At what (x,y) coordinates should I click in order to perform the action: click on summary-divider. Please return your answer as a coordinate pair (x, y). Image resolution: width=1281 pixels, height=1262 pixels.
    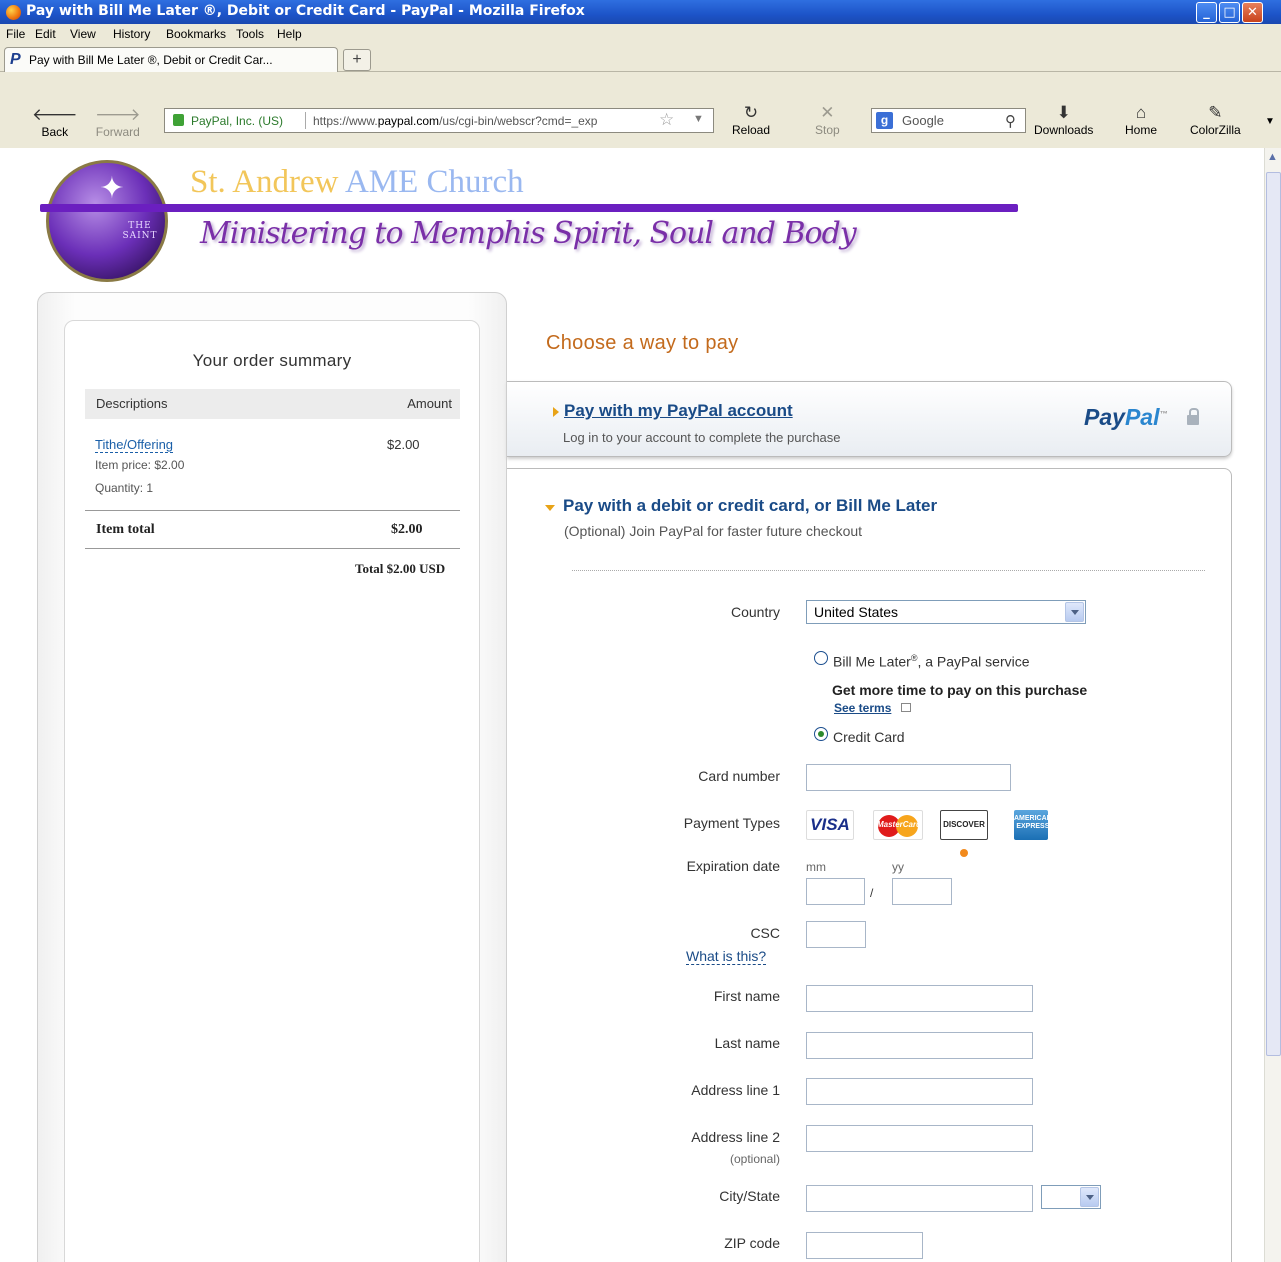
    Looking at the image, I should click on (272, 510).